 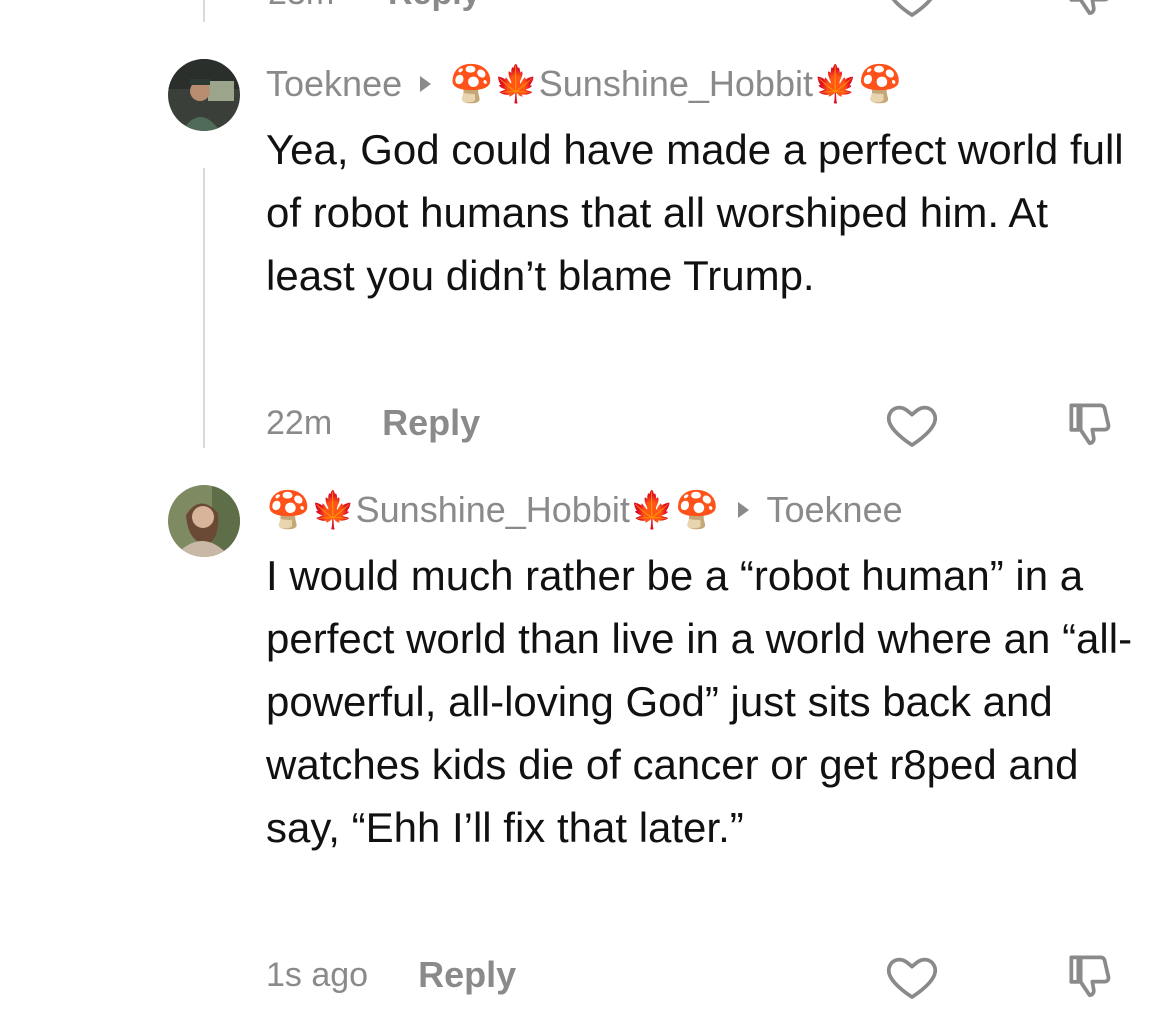 I want to click on comment-header: Toeknee 🍄🍁Sunshine_Hobbit🍁🍄, so click(x=584, y=84).